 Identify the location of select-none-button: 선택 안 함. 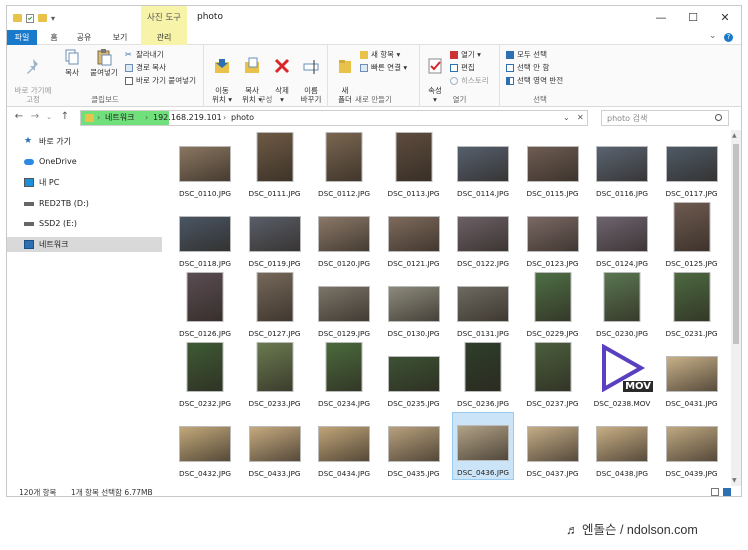
(527, 67).